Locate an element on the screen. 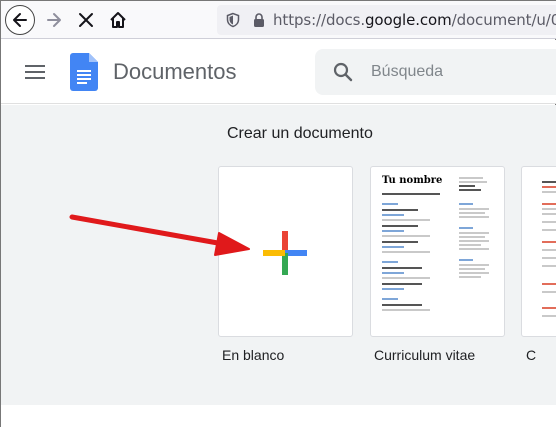 The image size is (556, 427). arrow-right-icon is located at coordinates (54, 20).